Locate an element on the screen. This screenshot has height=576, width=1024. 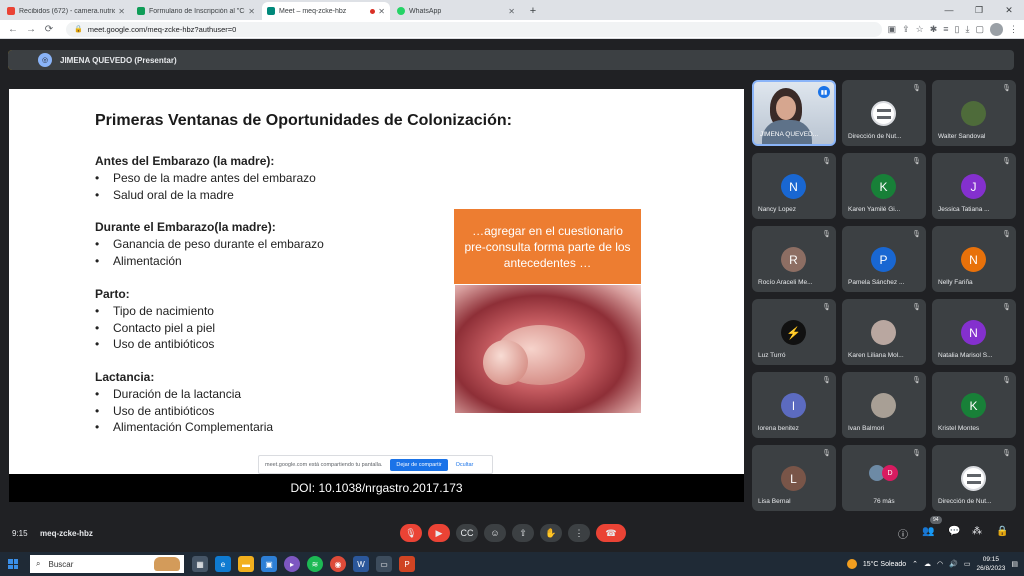
star-icon: ☆ is located at coordinates (920, 29).